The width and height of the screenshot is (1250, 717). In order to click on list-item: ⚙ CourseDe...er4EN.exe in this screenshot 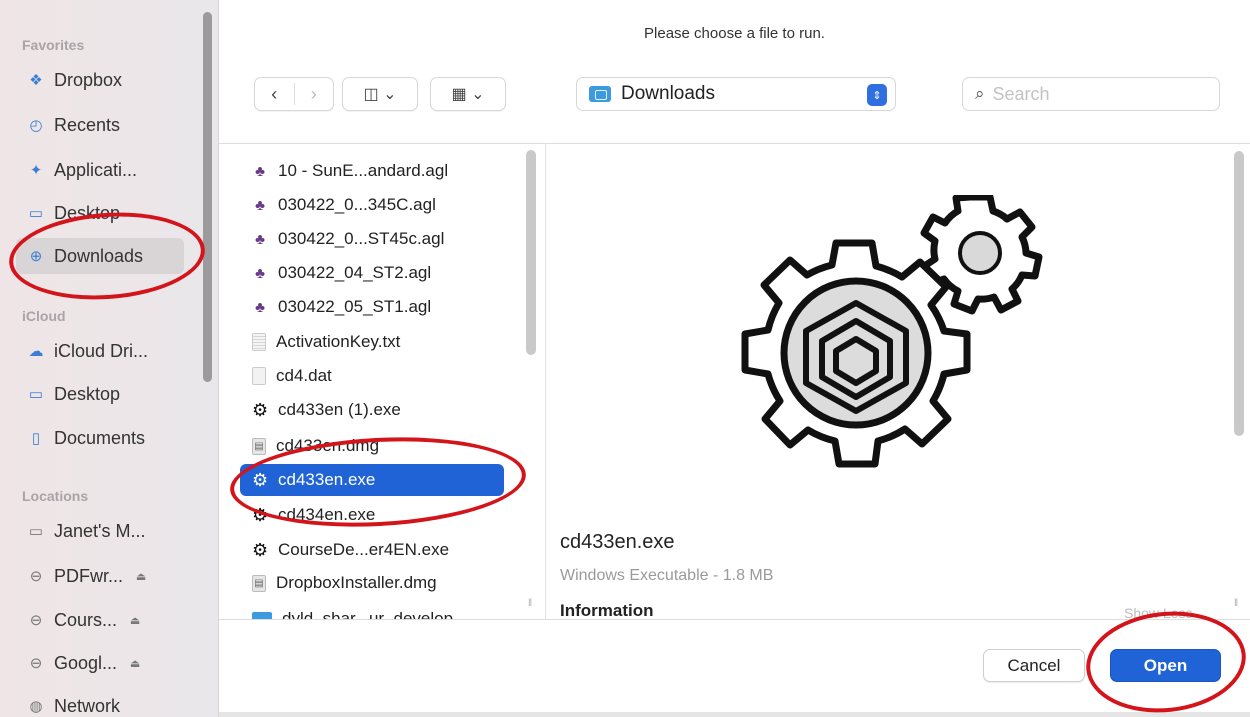, I will do `click(372, 550)`.